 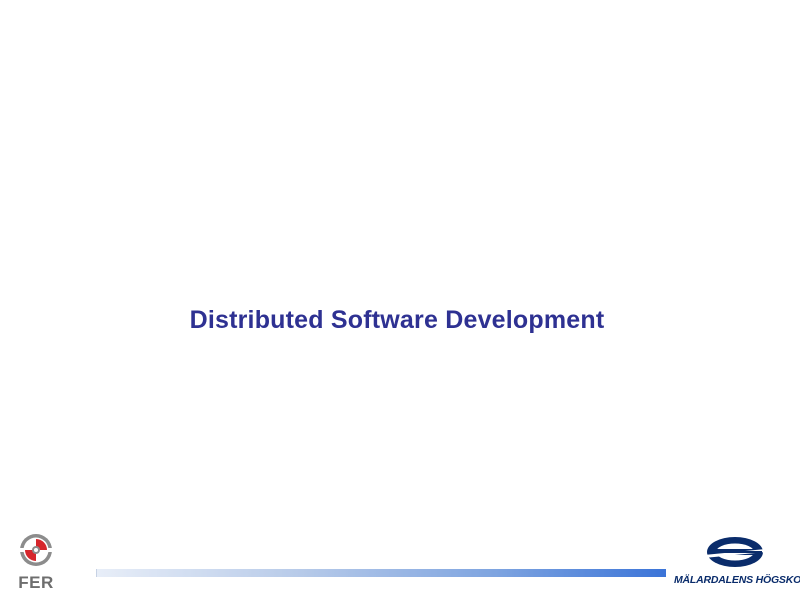 I want to click on fer-emblem-icon: FER, so click(x=36, y=563).